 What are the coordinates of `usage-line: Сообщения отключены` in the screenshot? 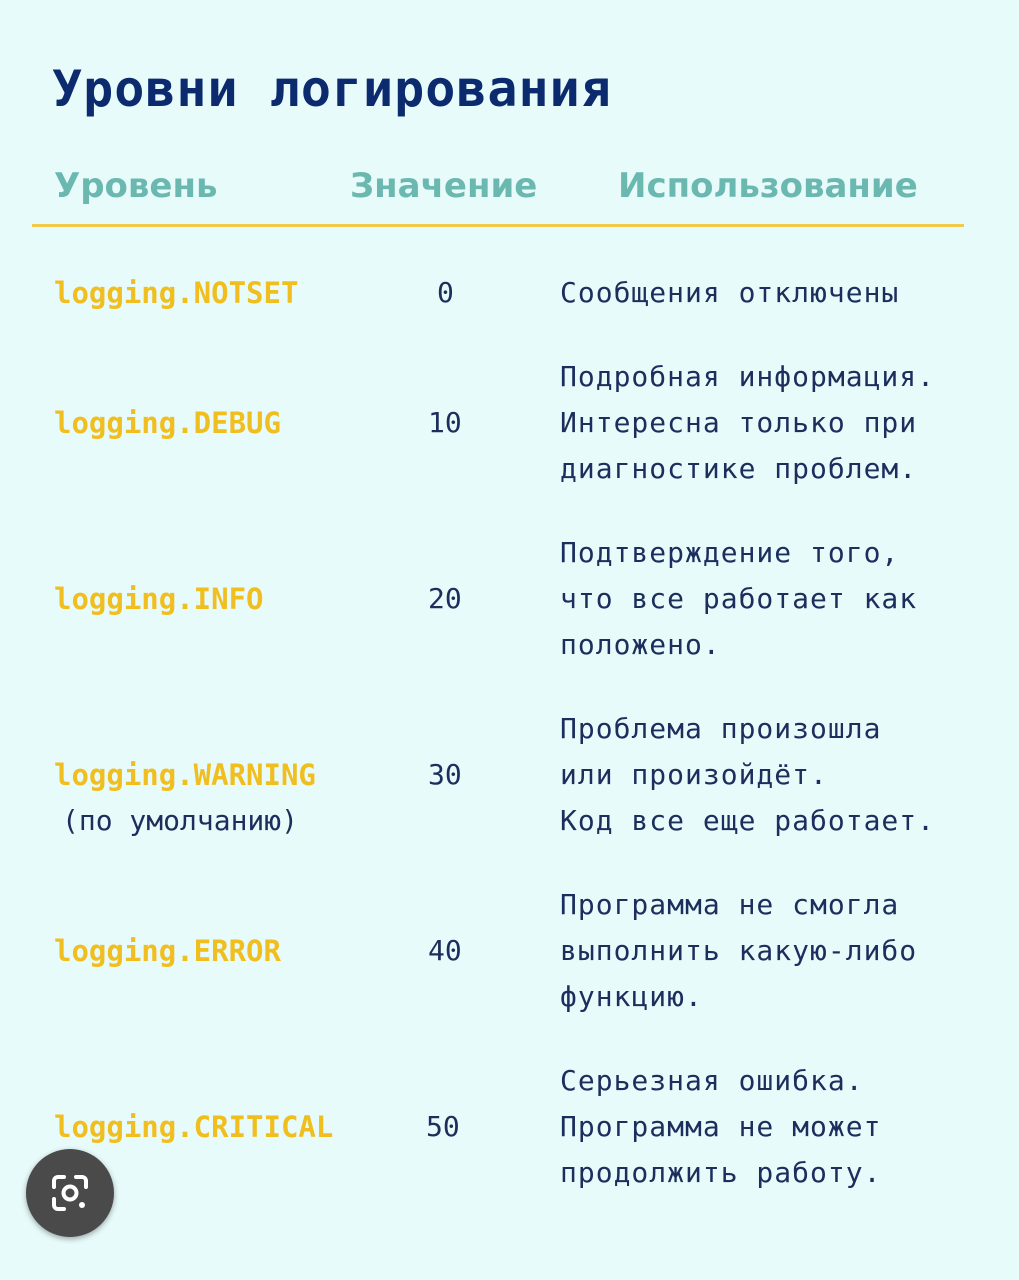 It's located at (730, 292).